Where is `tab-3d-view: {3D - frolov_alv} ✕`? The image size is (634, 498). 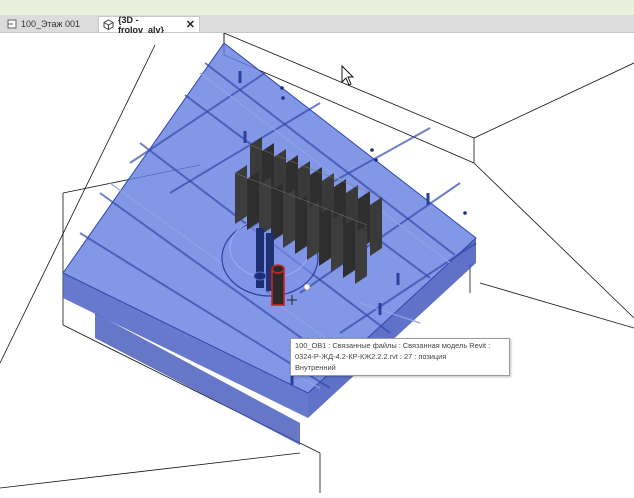
tab-3d-view: {3D - frolov_alv} ✕ is located at coordinates (149, 24).